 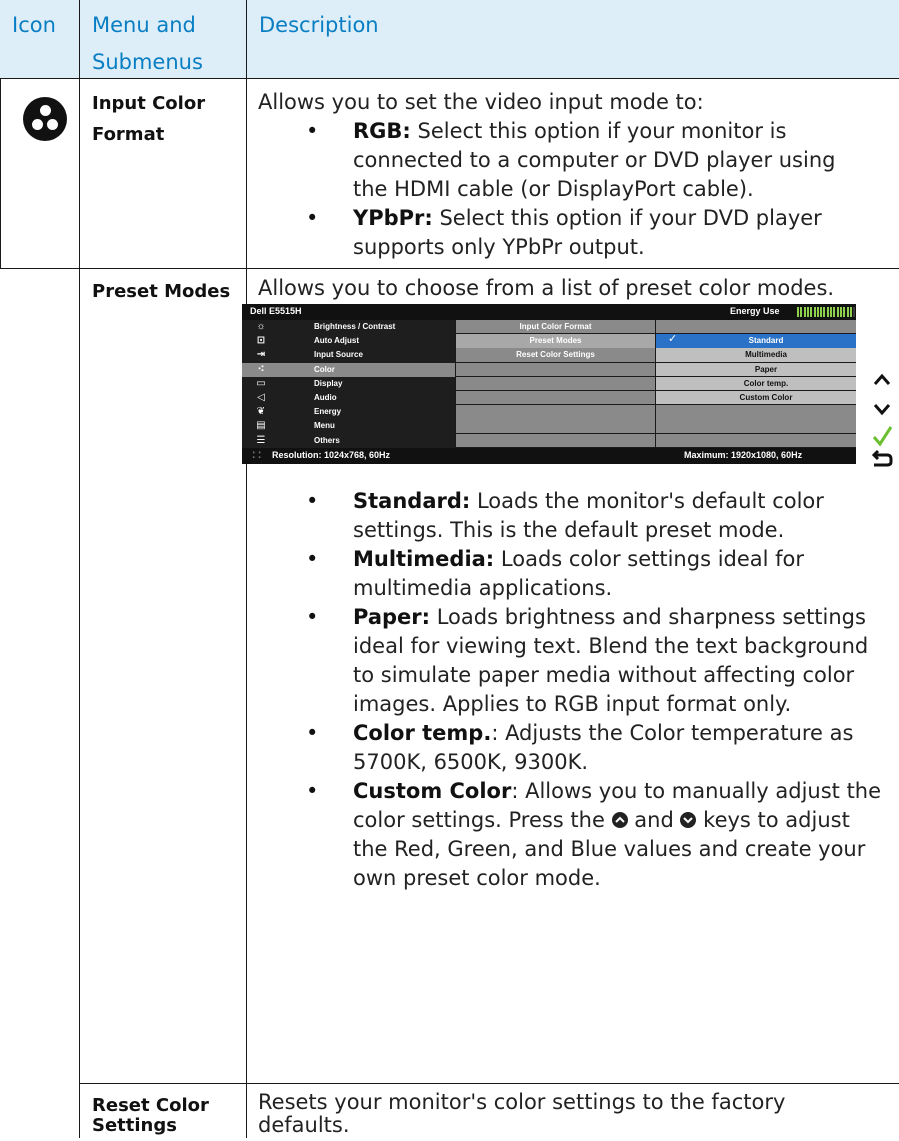 What do you see at coordinates (161, 291) in the screenshot?
I see `preset-modes-label: Preset Modes` at bounding box center [161, 291].